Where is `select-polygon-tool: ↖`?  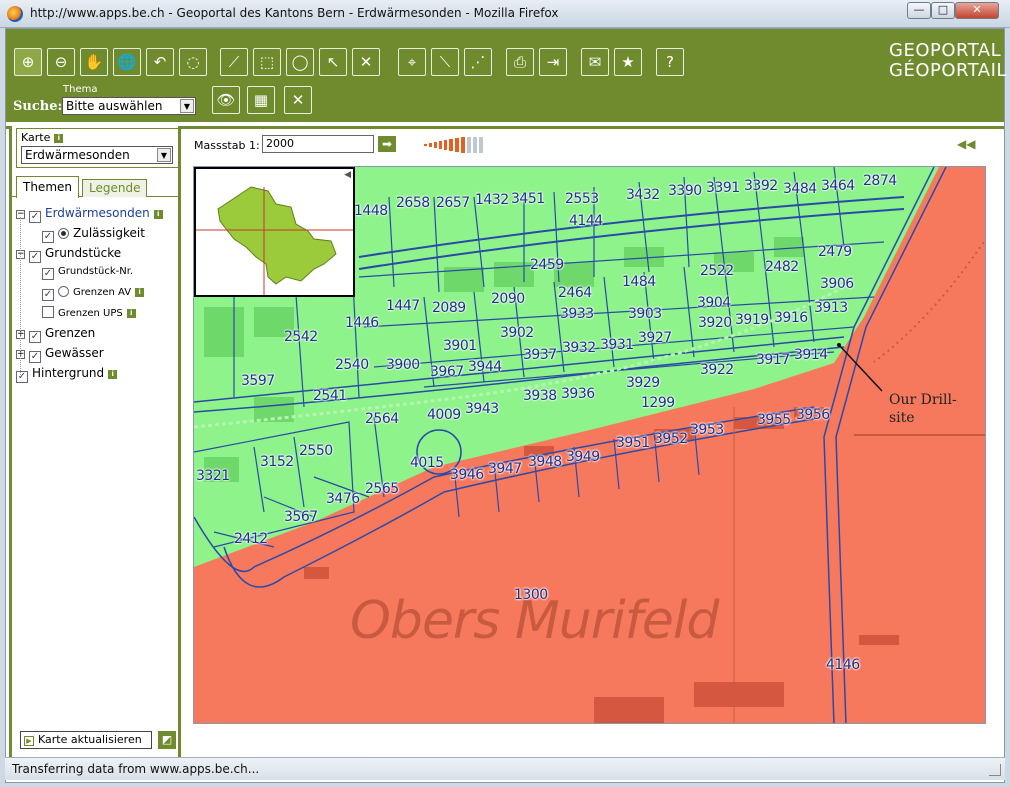
select-polygon-tool: ↖ is located at coordinates (333, 62).